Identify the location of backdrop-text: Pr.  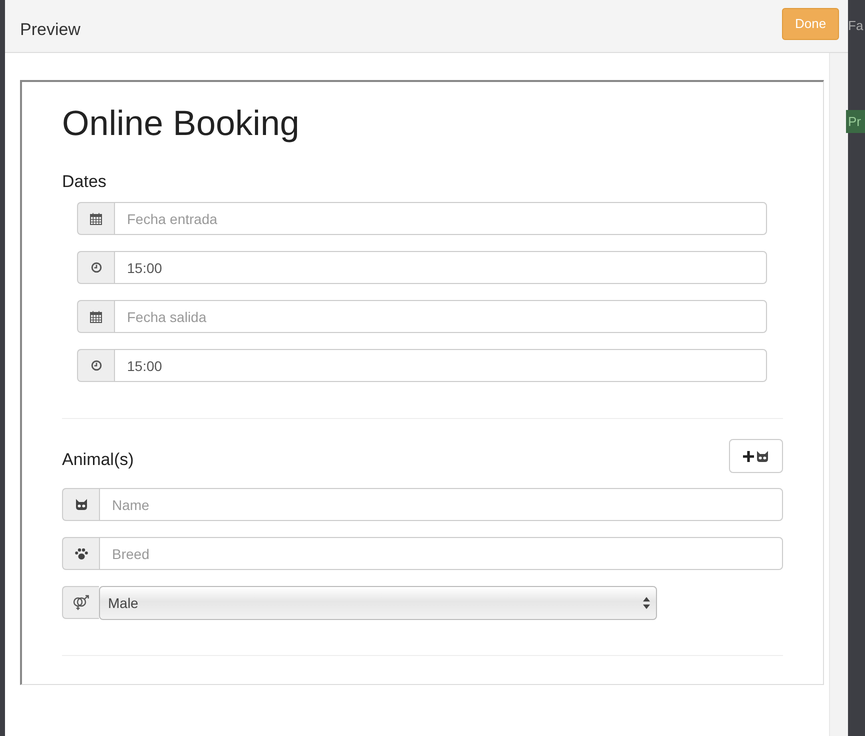
(855, 121).